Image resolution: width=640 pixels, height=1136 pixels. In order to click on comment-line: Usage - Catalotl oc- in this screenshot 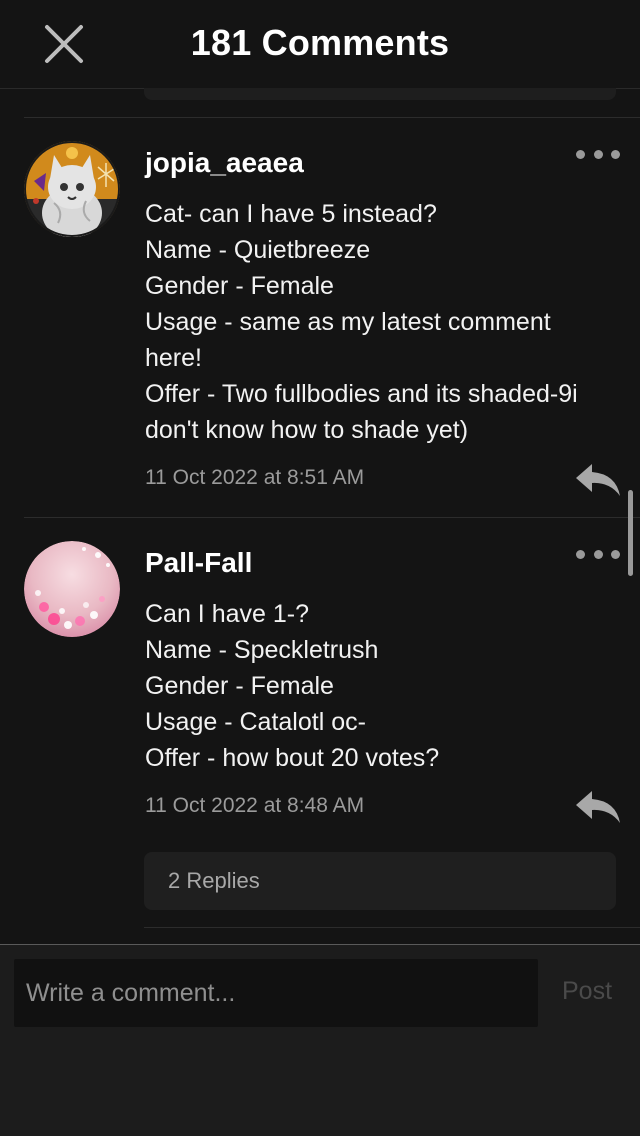, I will do `click(255, 722)`.